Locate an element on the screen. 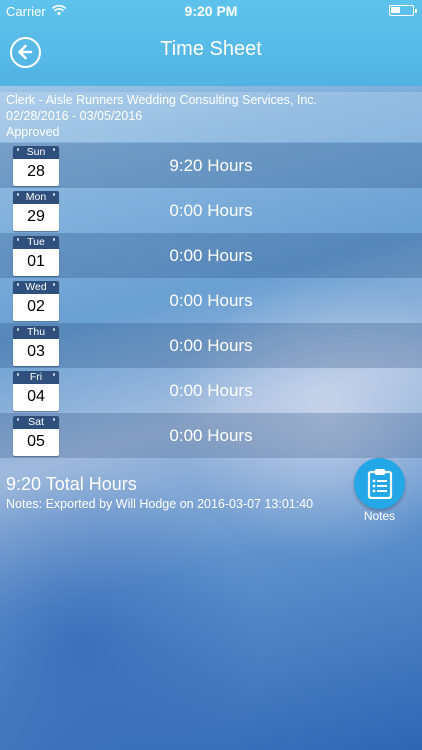 The width and height of the screenshot is (422, 750). day-row-mon: Mon 29 0:00 Hours is located at coordinates (211, 210).